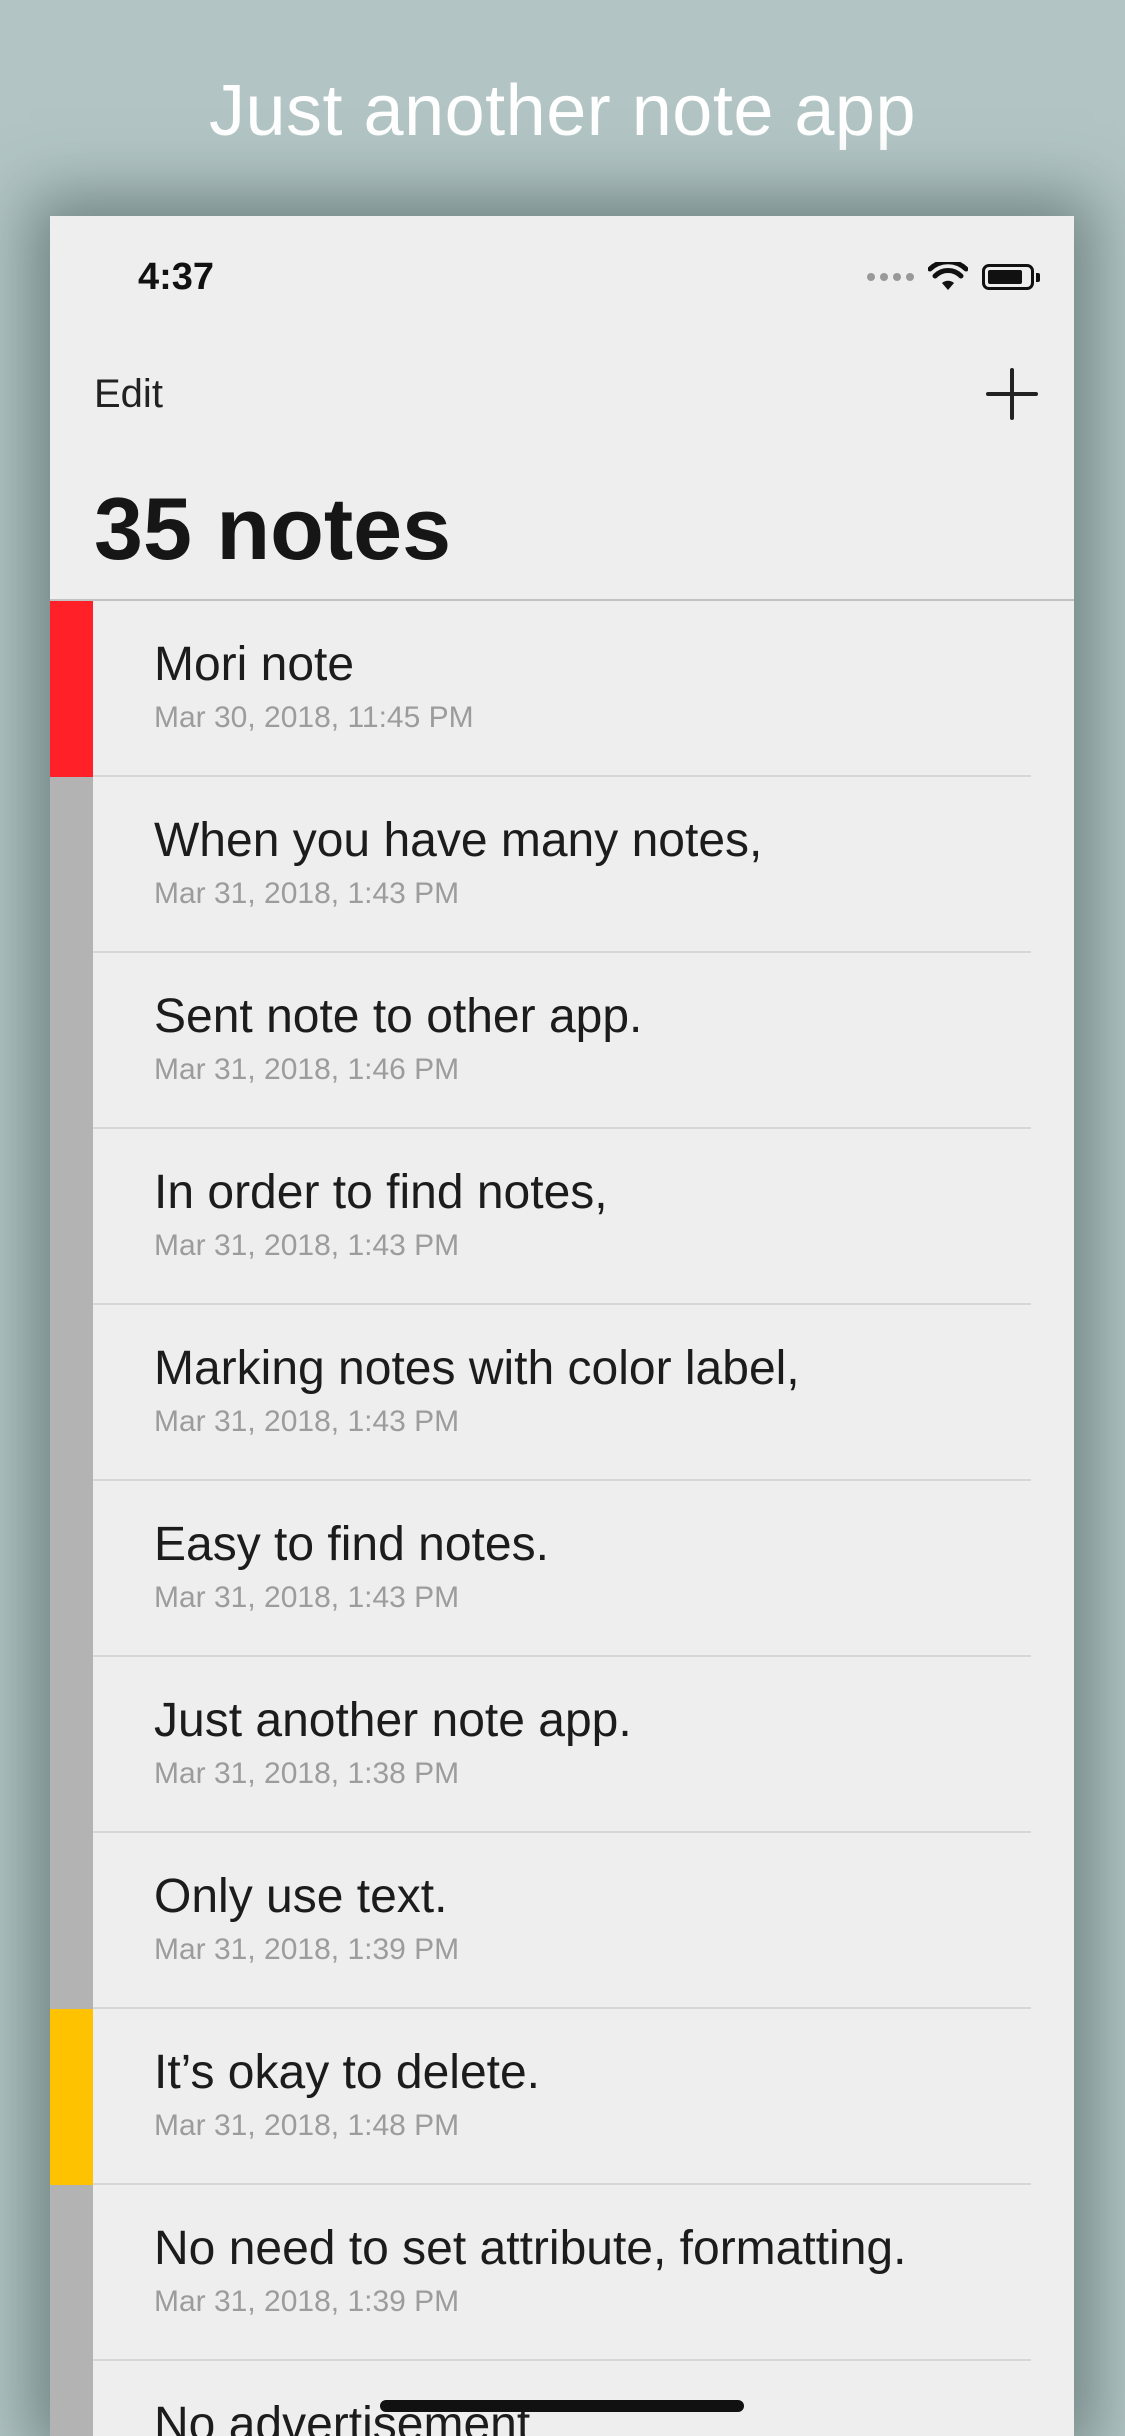  What do you see at coordinates (530, 2248) in the screenshot?
I see `note-title: No need to set attribute, formatting.` at bounding box center [530, 2248].